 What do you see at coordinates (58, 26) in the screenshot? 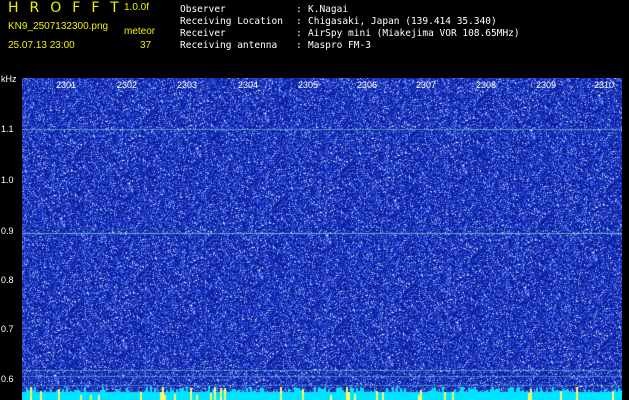
I see `file-name: KN9_2507132300.png` at bounding box center [58, 26].